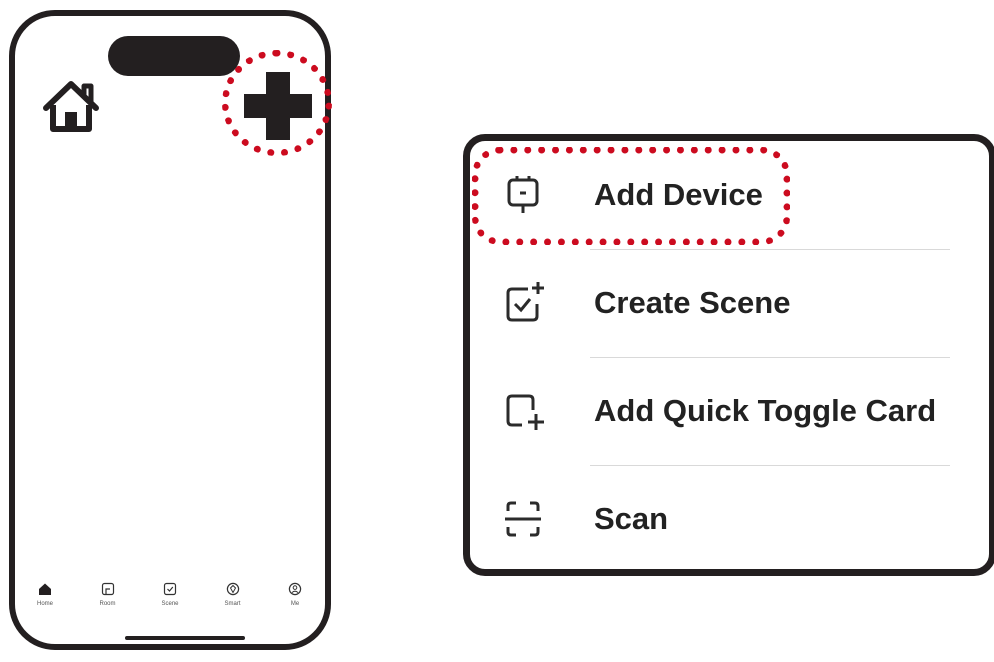 The height and width of the screenshot is (662, 994). What do you see at coordinates (678, 194) in the screenshot?
I see `menu-item-label: Add Device` at bounding box center [678, 194].